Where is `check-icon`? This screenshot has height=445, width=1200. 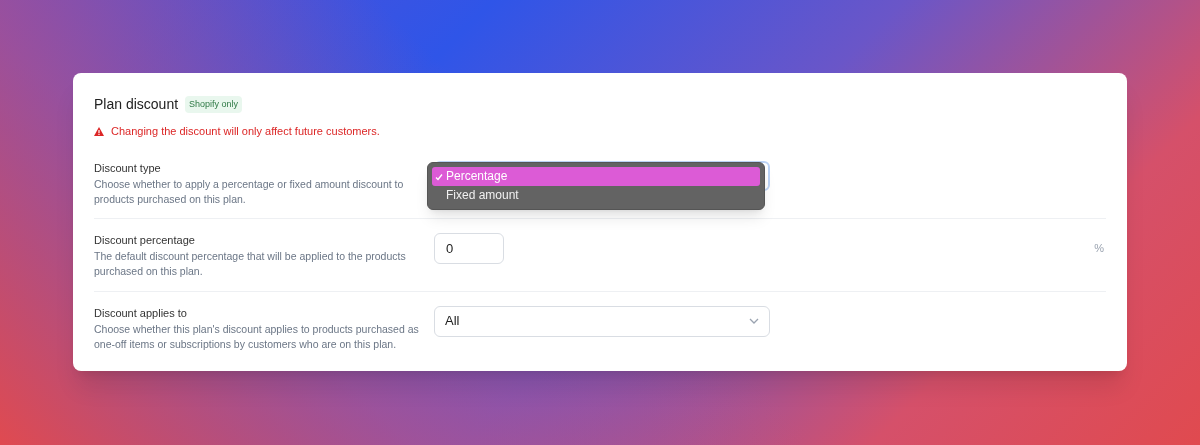
check-icon is located at coordinates (439, 176).